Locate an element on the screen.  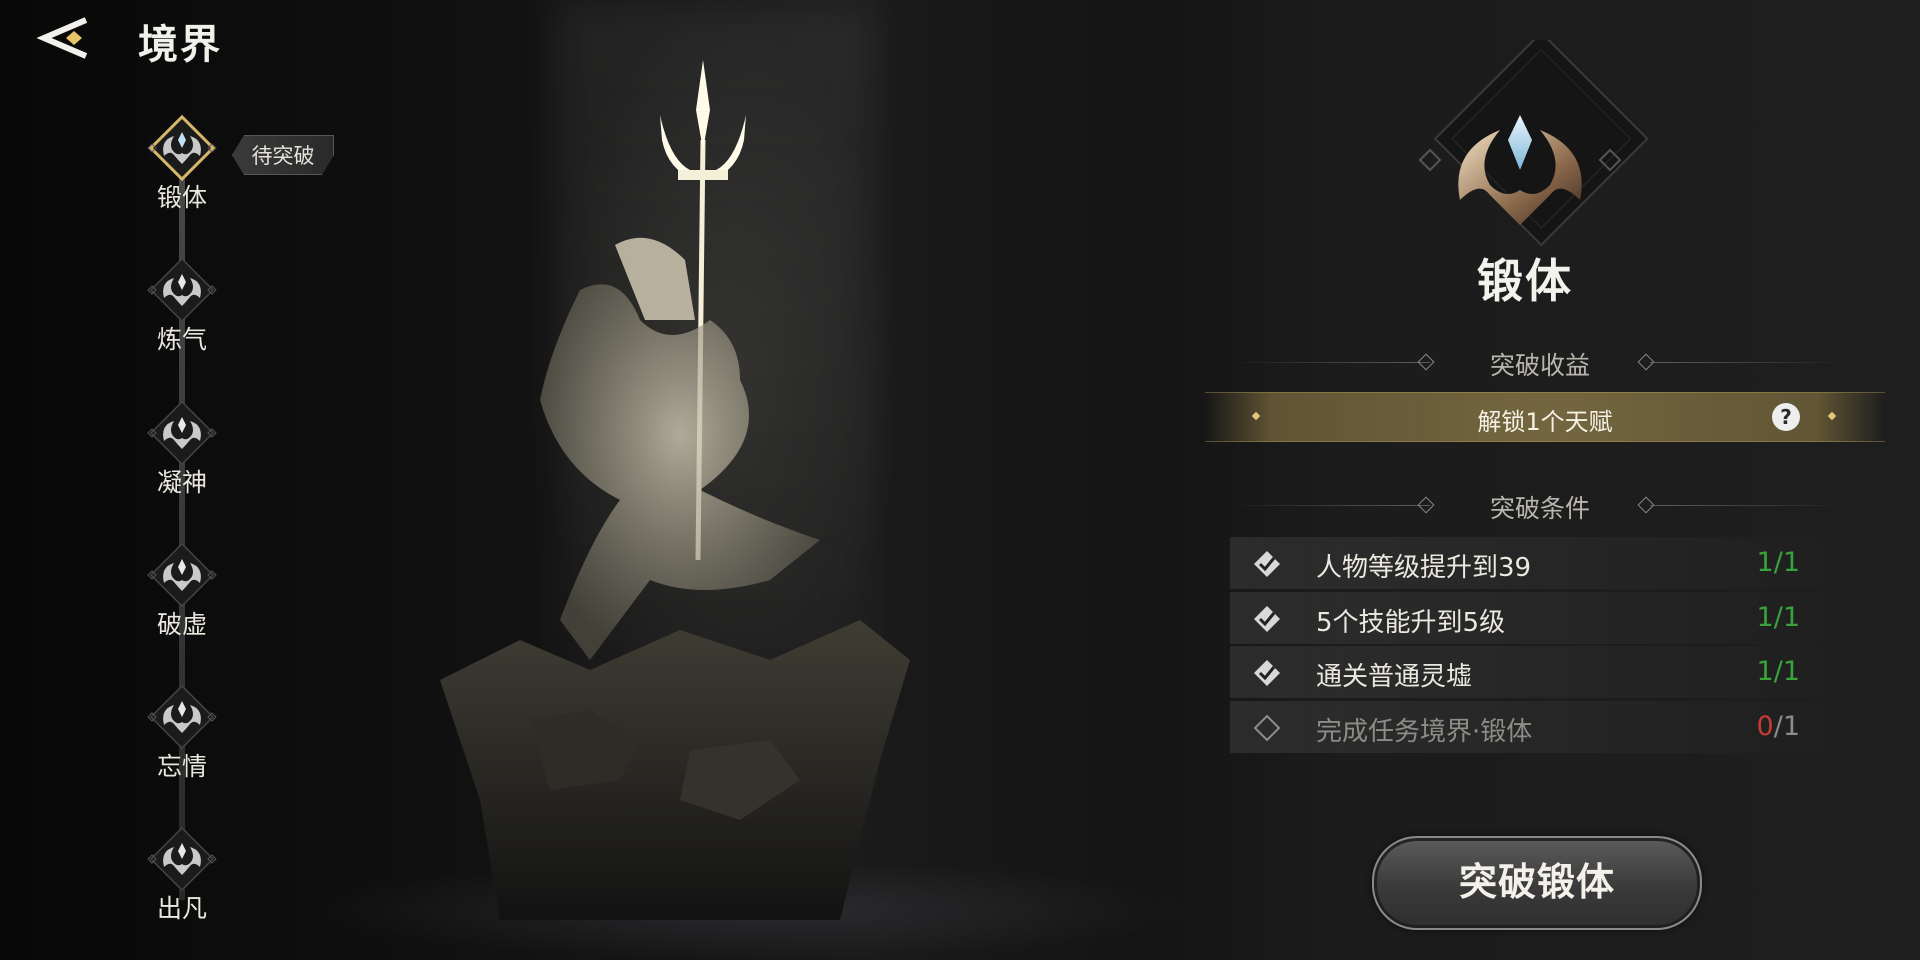
condition-section-title: 突破条件 is located at coordinates (1539, 508).